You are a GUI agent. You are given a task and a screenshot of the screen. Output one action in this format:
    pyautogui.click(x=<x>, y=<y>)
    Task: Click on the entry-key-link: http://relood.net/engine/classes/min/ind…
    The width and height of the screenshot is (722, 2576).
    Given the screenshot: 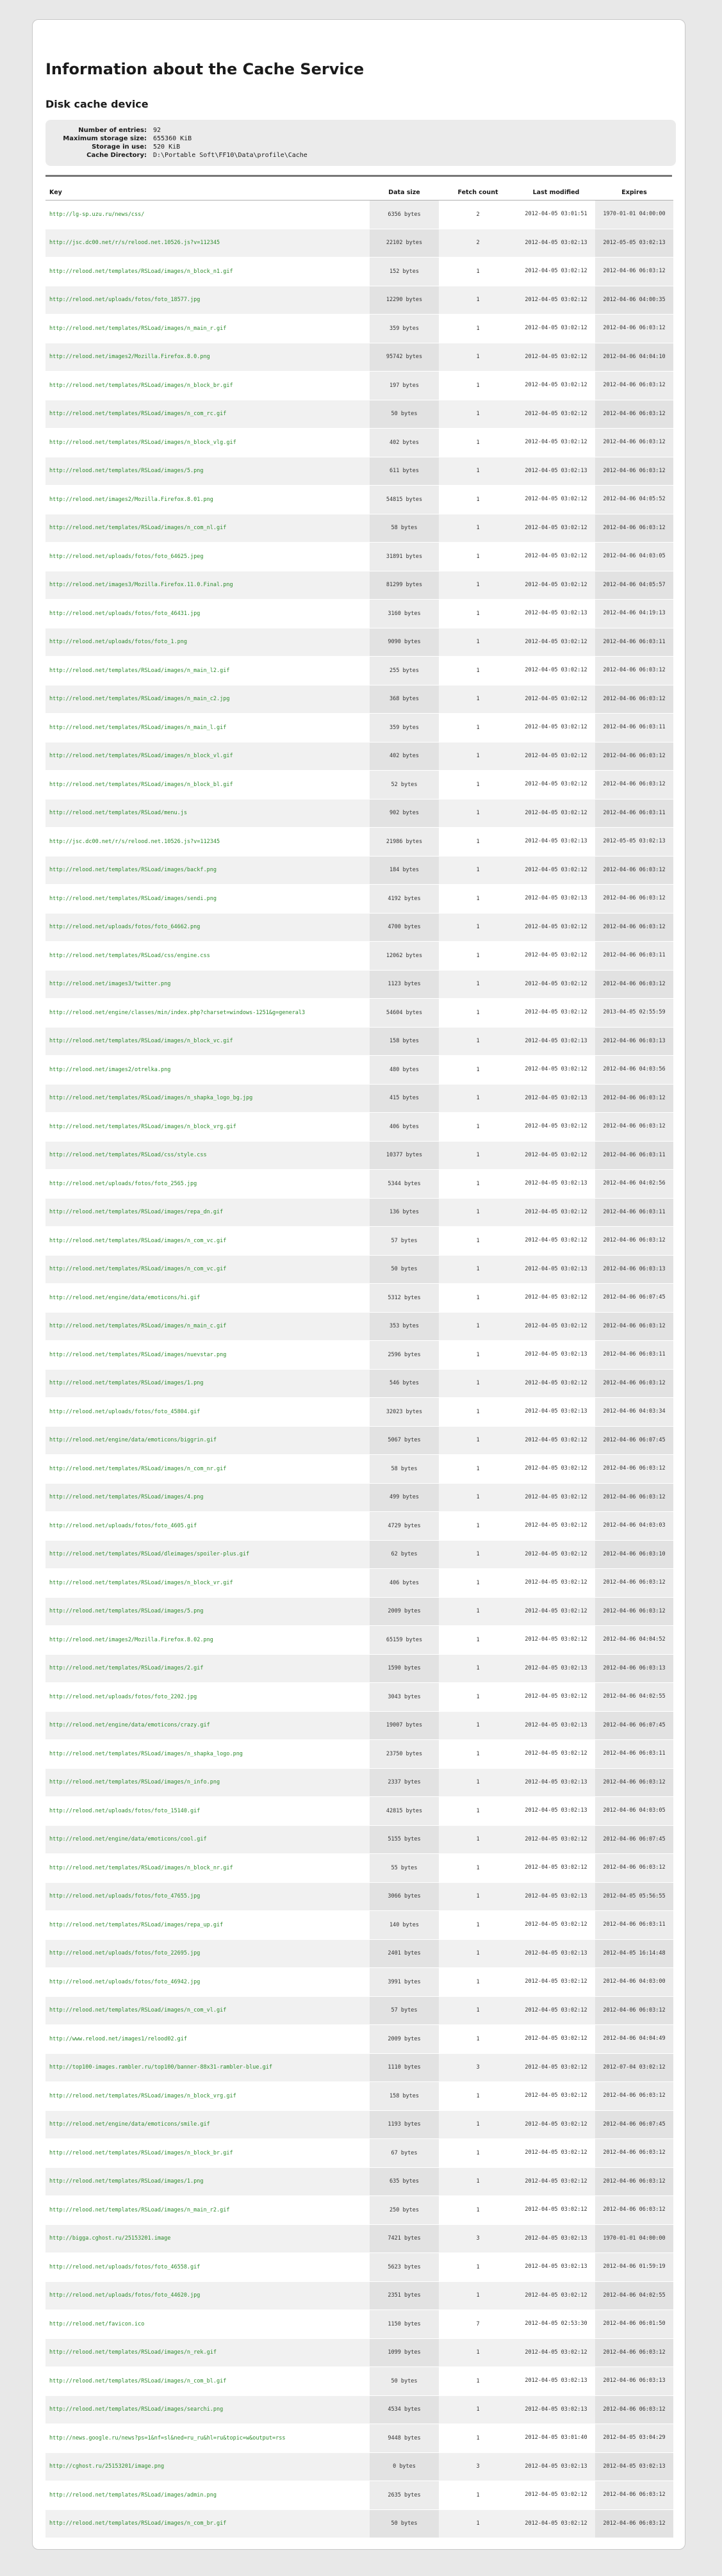 What is the action you would take?
    pyautogui.click(x=177, y=1013)
    